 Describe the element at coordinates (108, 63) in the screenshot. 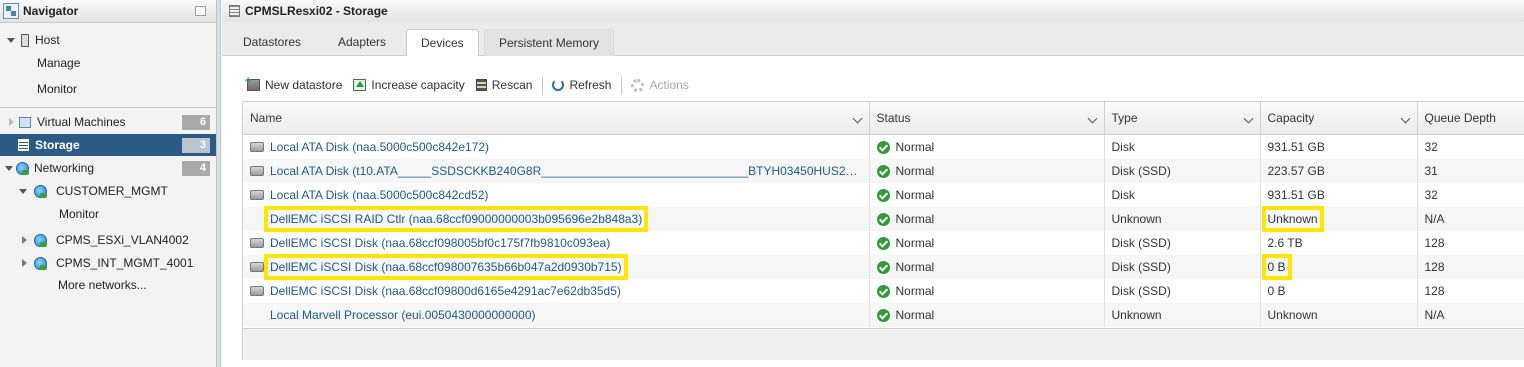

I see `nav-item-manage: Manage` at that location.